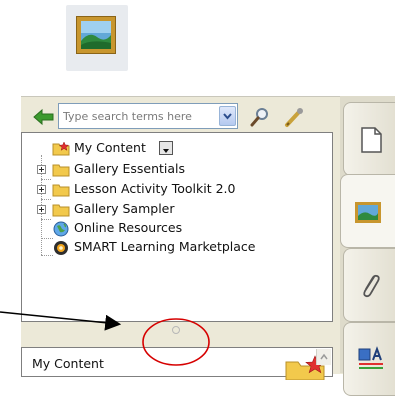 Image resolution: width=395 pixels, height=396 pixels. I want to click on side-tabs, so click(367, 246).